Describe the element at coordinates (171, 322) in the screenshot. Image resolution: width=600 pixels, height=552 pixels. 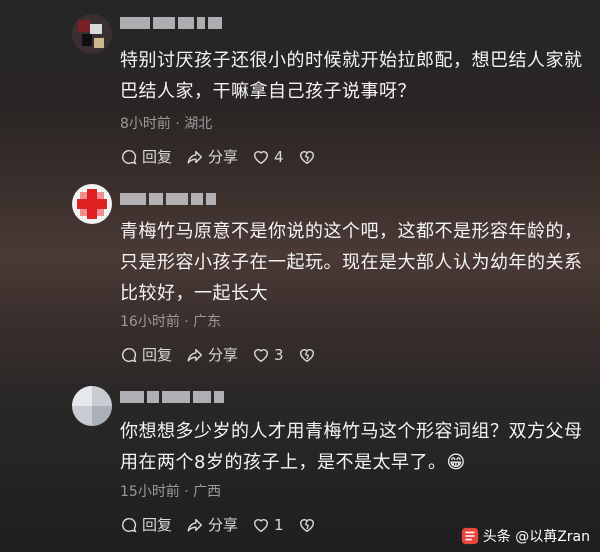
I see `comment-meta: 16小时前 · 广东` at that location.